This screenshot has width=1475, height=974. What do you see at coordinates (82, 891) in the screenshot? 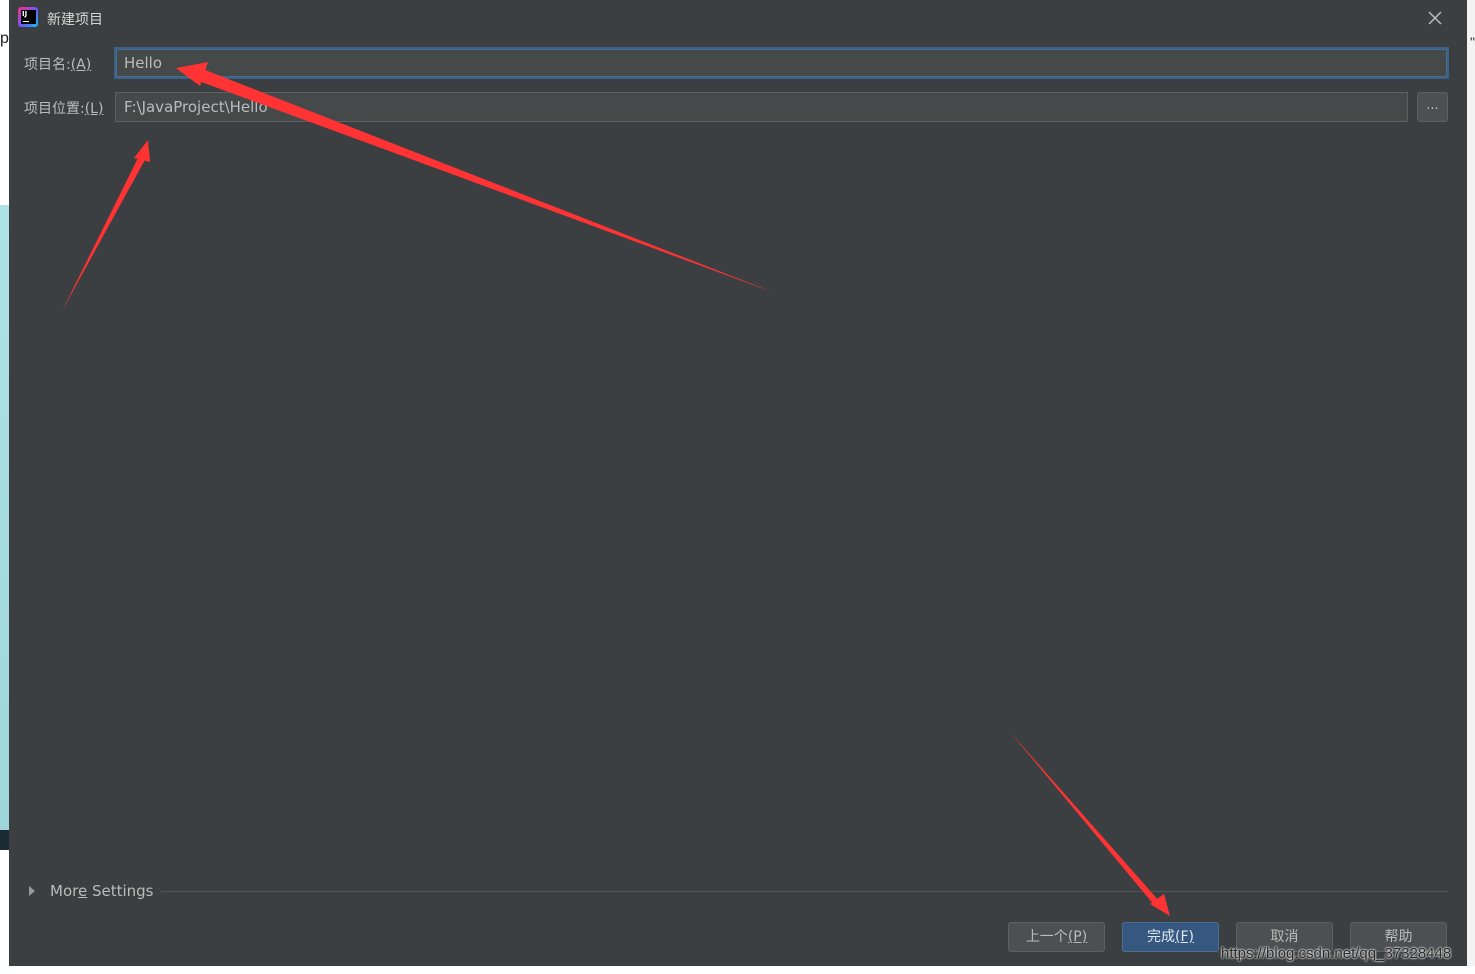
I see `more-settings-mnemonic: e` at bounding box center [82, 891].